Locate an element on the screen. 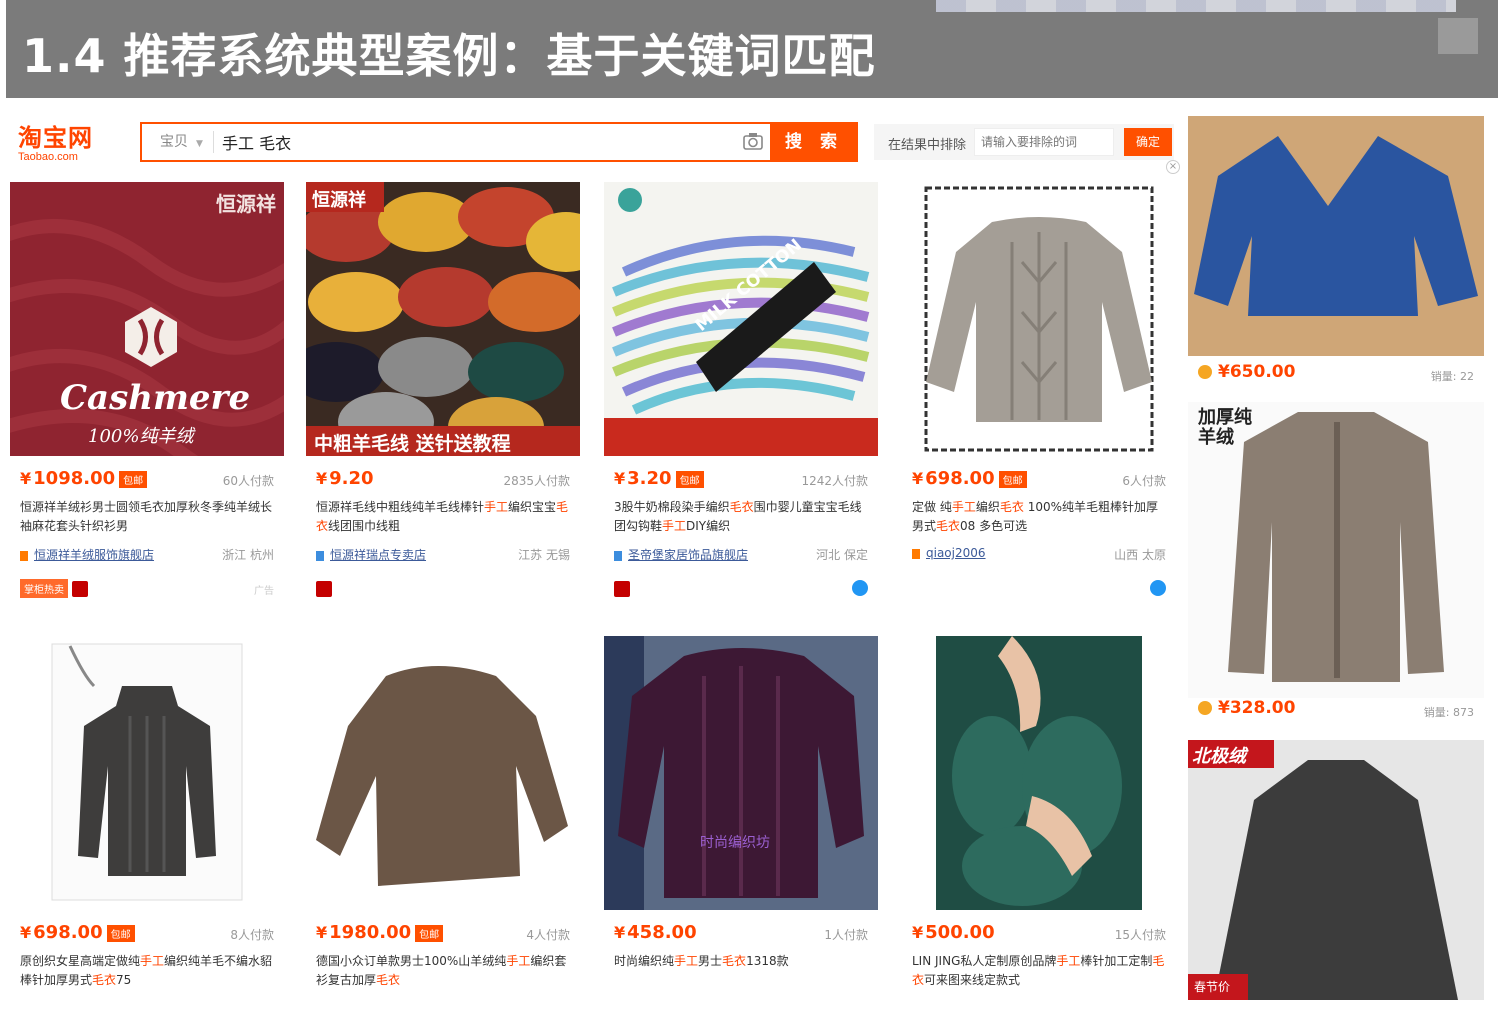 The height and width of the screenshot is (1014, 1498). title-text: 德国小众订单款男士100%山羊绒纯 is located at coordinates (411, 961).